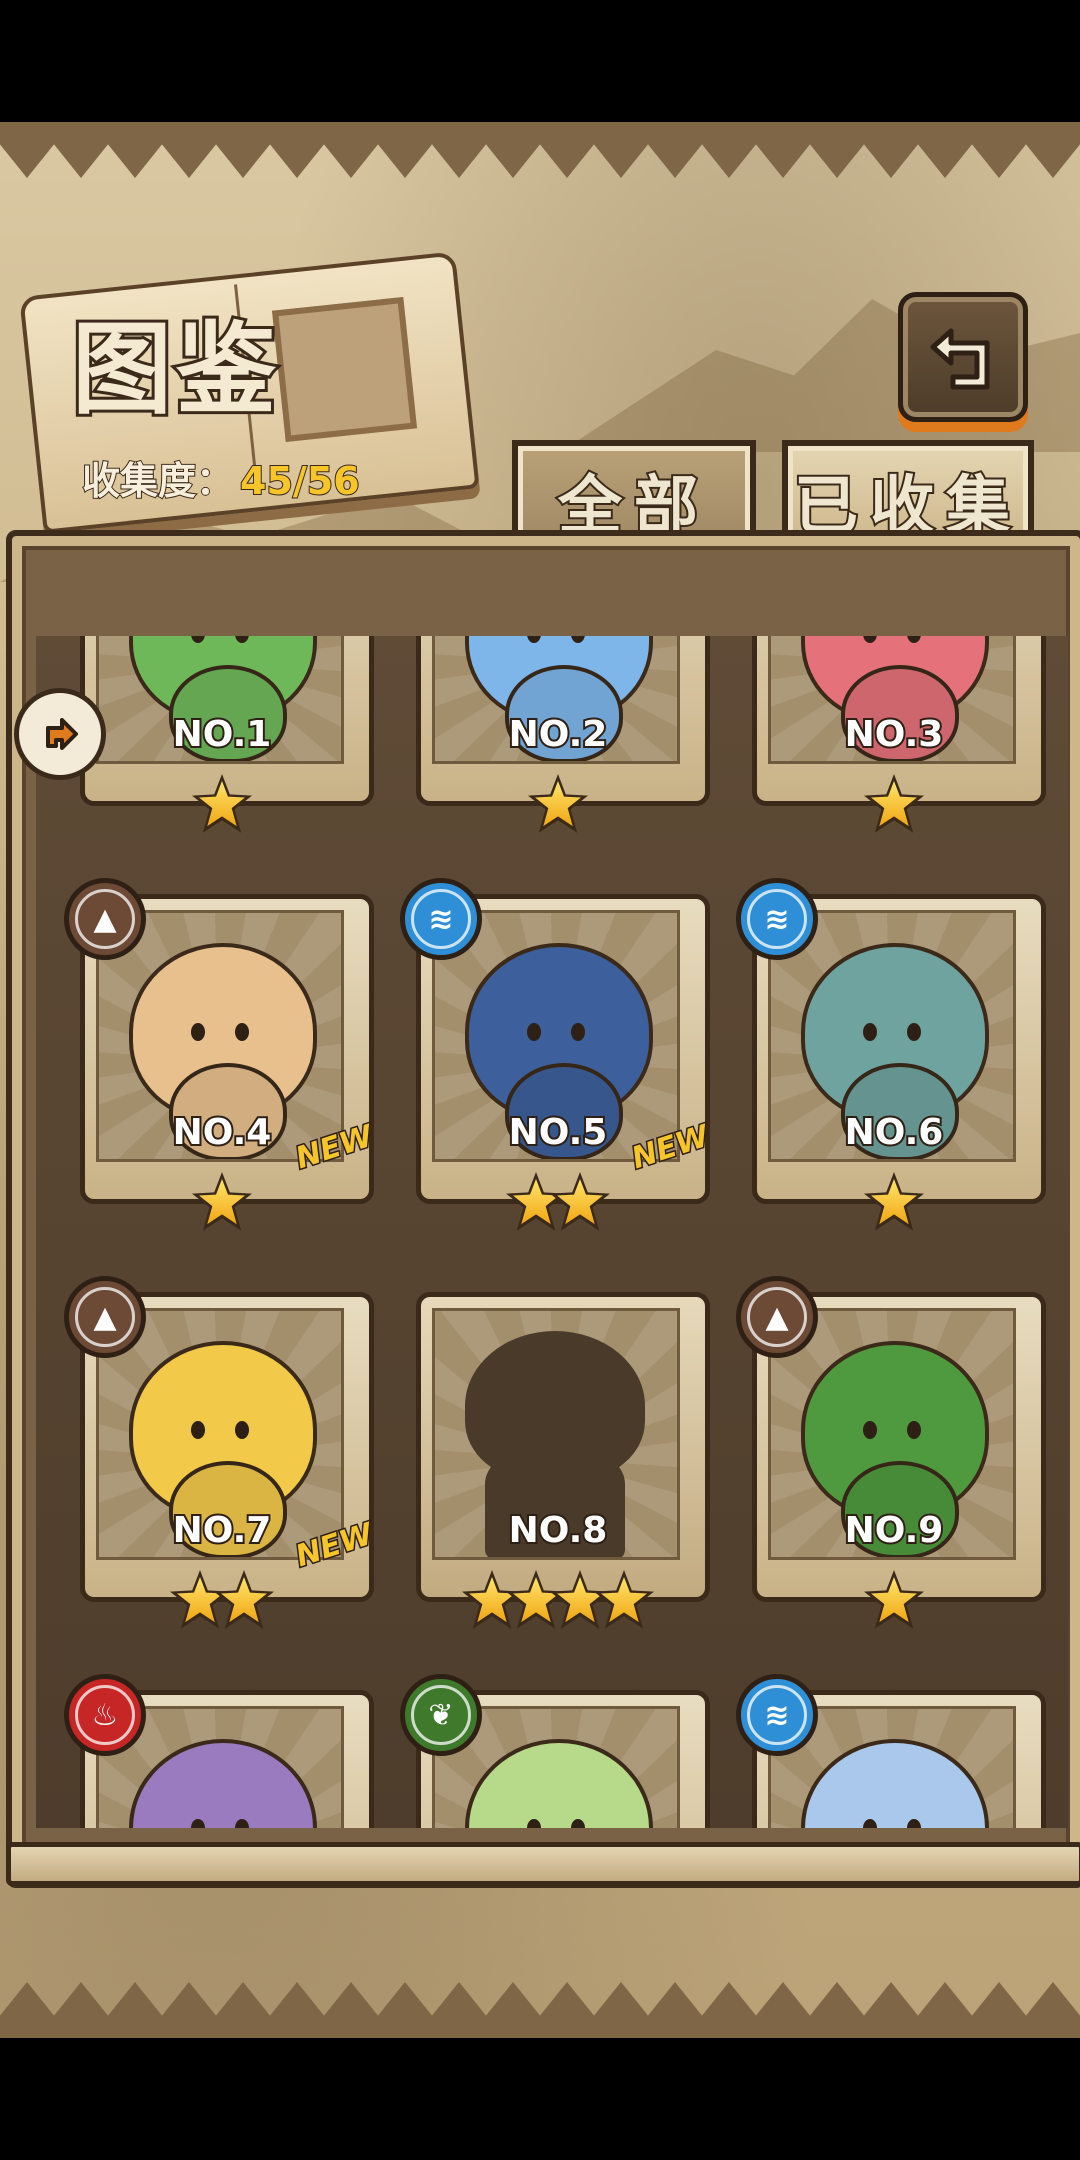 The width and height of the screenshot is (1080, 2160). Describe the element at coordinates (441, 1715) in the screenshot. I see `grass-element-icon: ❦` at that location.